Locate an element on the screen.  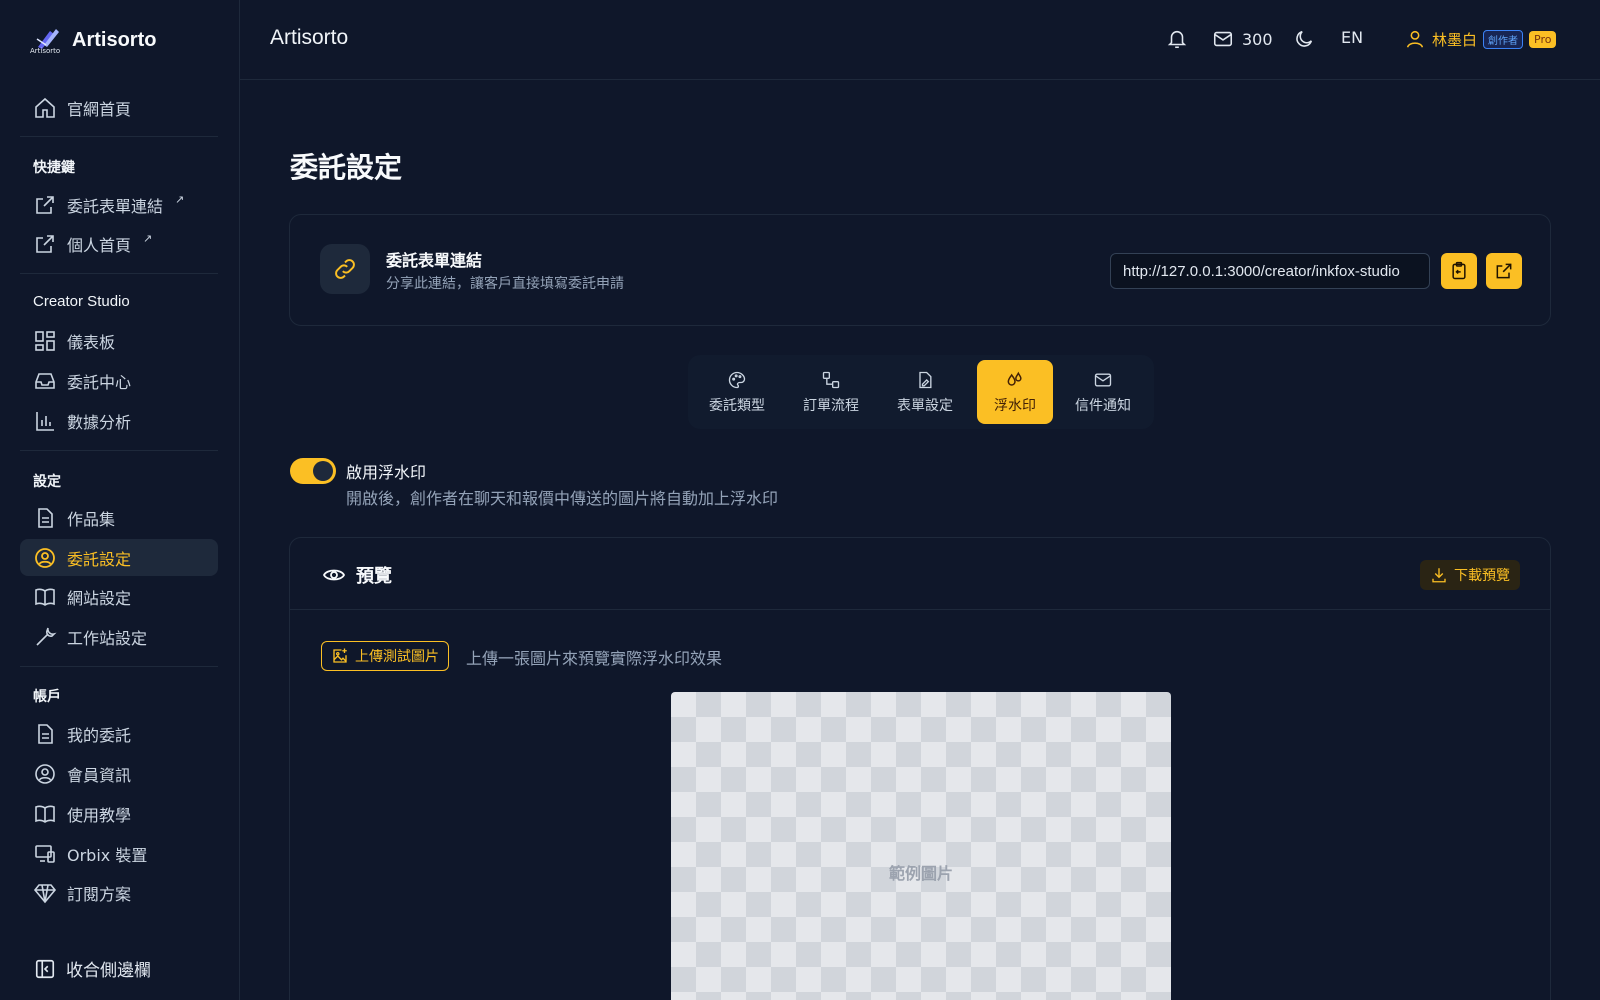
clipboard-icon is located at coordinates (1459, 270).